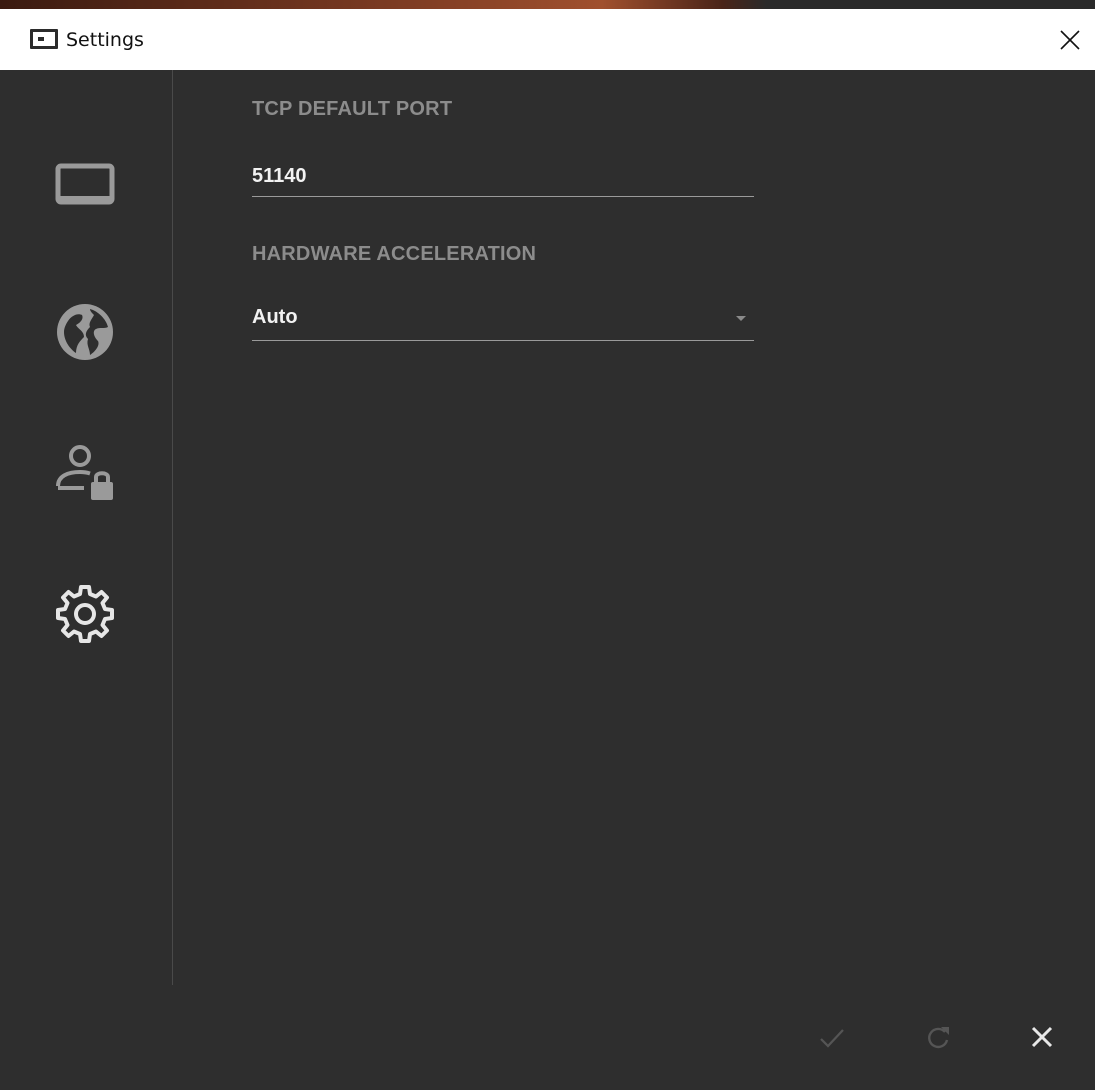  I want to click on window-title: Settings, so click(105, 40).